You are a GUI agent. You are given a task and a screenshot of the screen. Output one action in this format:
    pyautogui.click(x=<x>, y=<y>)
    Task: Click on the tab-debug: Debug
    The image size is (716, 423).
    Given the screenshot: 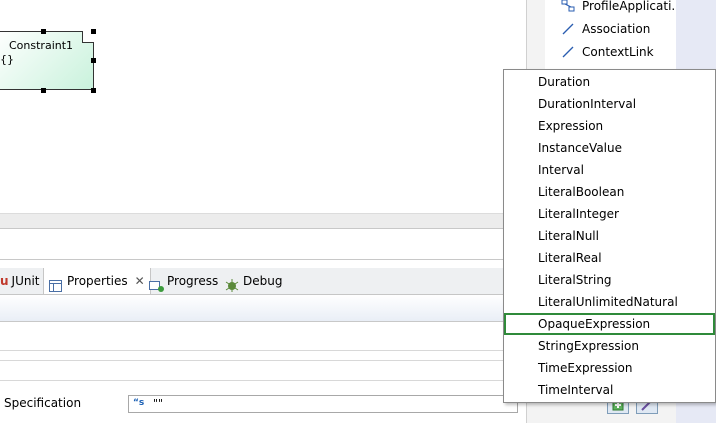 What is the action you would take?
    pyautogui.click(x=253, y=281)
    